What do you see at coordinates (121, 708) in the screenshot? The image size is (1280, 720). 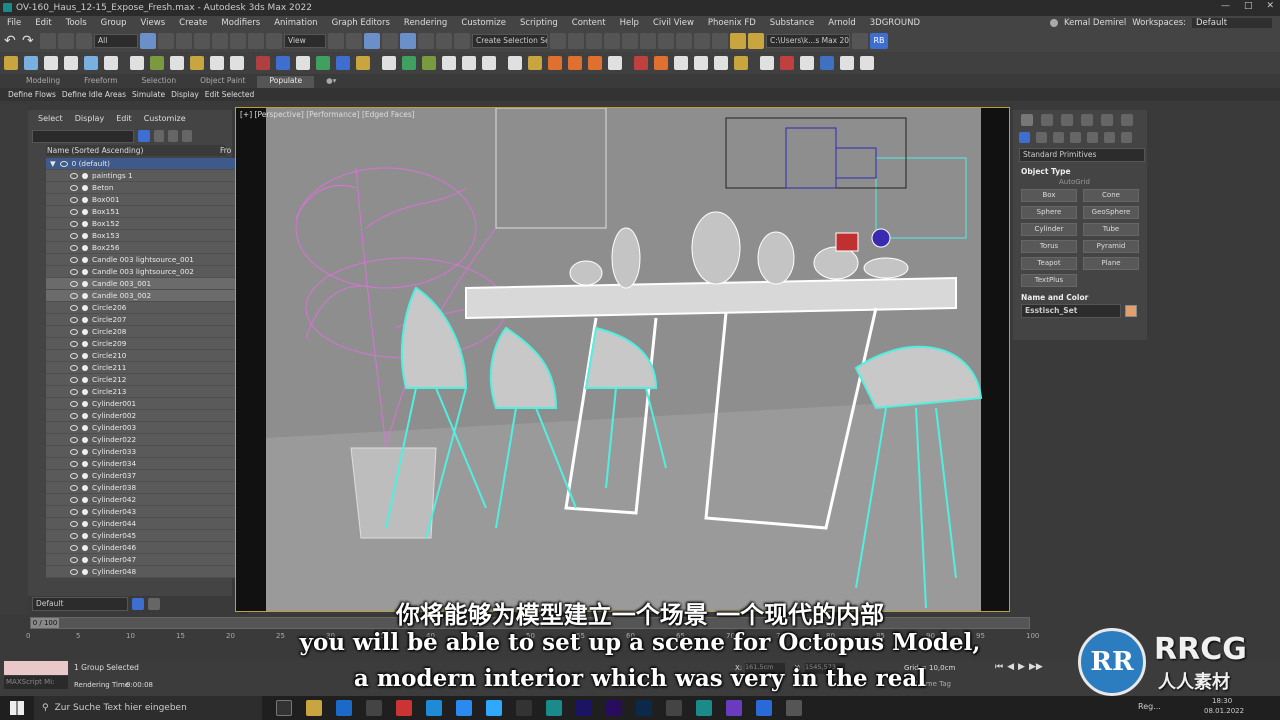 I see `taskbar-search-input: Zur Suche Text hier eingeben` at bounding box center [121, 708].